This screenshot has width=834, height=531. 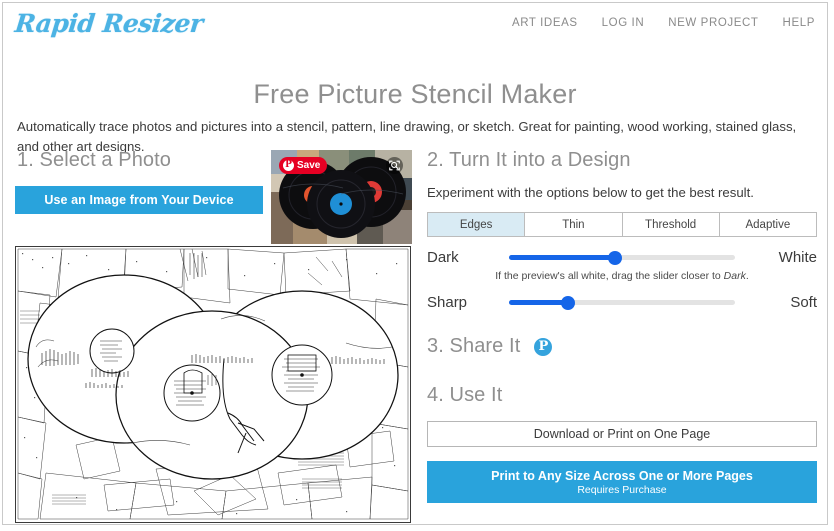 I want to click on pinterest-save-button: P Save, so click(x=303, y=165).